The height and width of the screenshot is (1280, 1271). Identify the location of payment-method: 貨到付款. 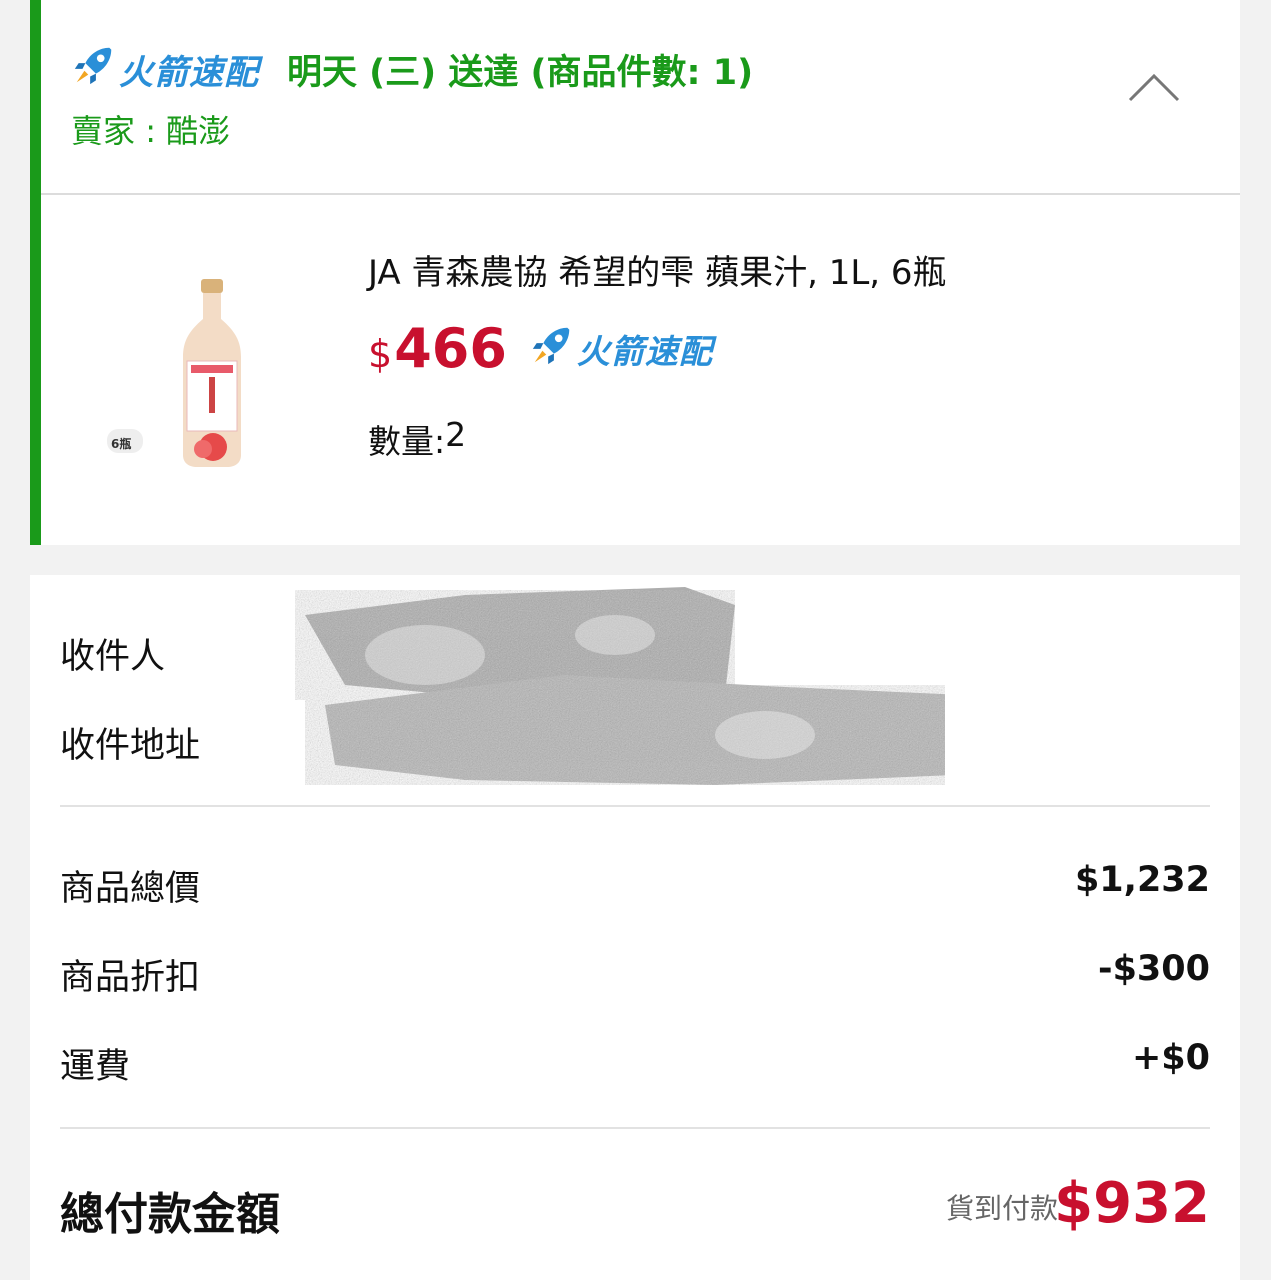
(1001, 1208).